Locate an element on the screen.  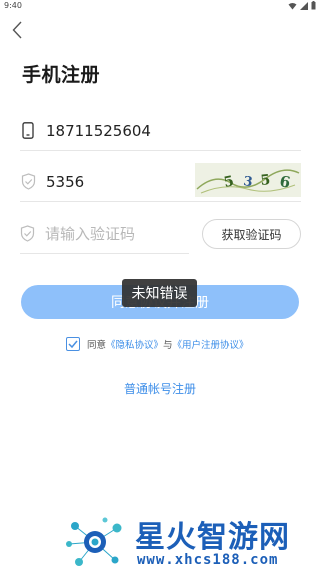
agree-checkbox is located at coordinates (73, 344).